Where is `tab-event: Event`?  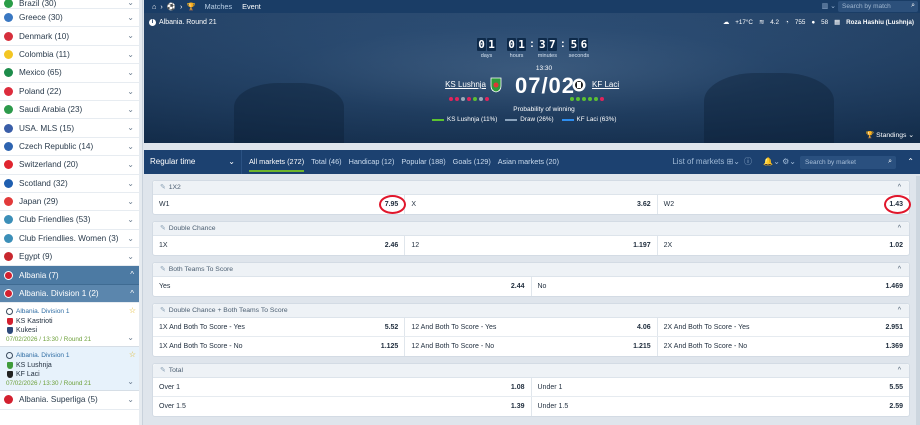
tab-event: Event is located at coordinates (251, 6).